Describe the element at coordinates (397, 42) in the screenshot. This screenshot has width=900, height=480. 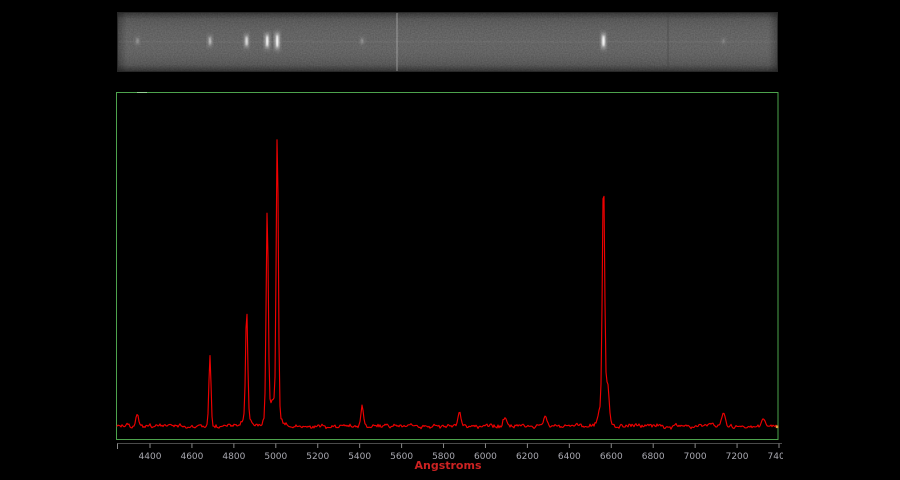
I see `column-artifact` at that location.